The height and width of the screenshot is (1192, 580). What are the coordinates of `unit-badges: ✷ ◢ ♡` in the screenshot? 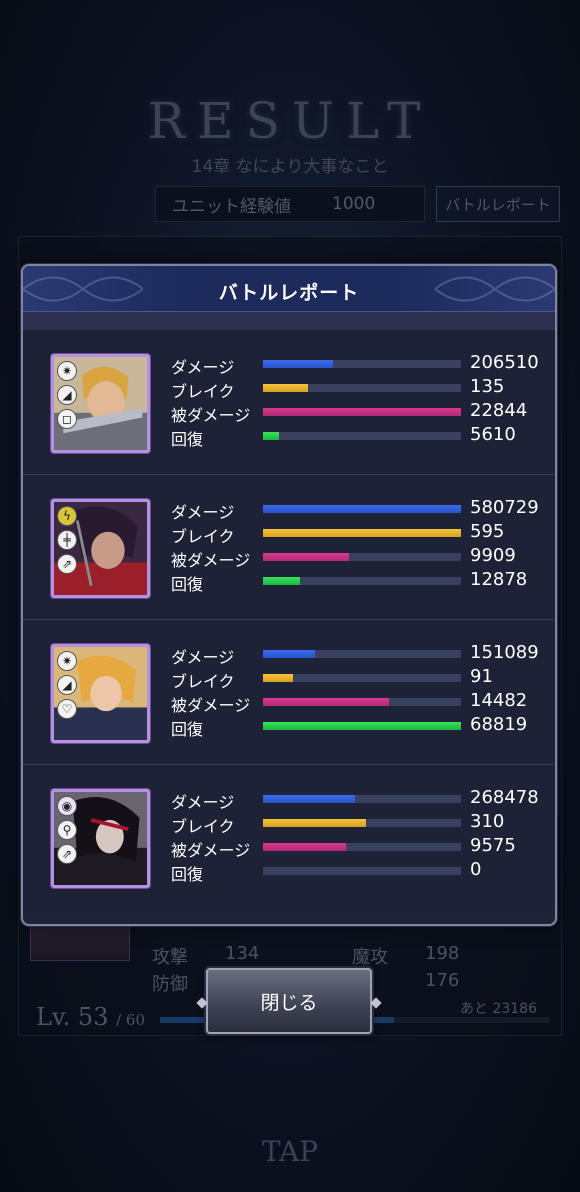 It's located at (67, 685).